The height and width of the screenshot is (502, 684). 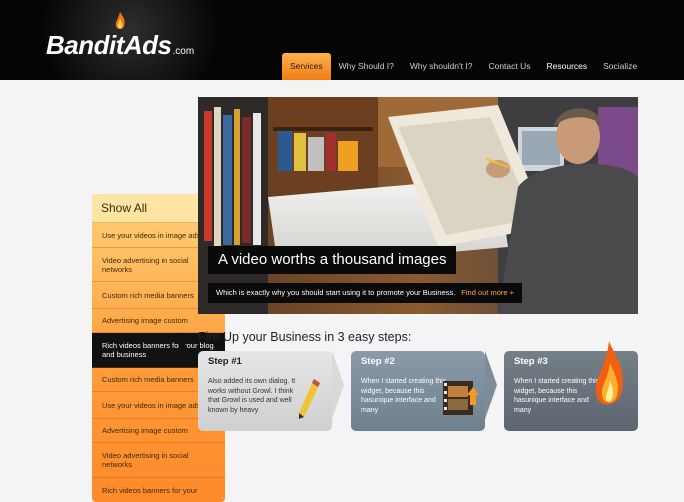 What do you see at coordinates (305, 337) in the screenshot?
I see `steps-heading: Fire Up your Business in 3 easy steps:` at bounding box center [305, 337].